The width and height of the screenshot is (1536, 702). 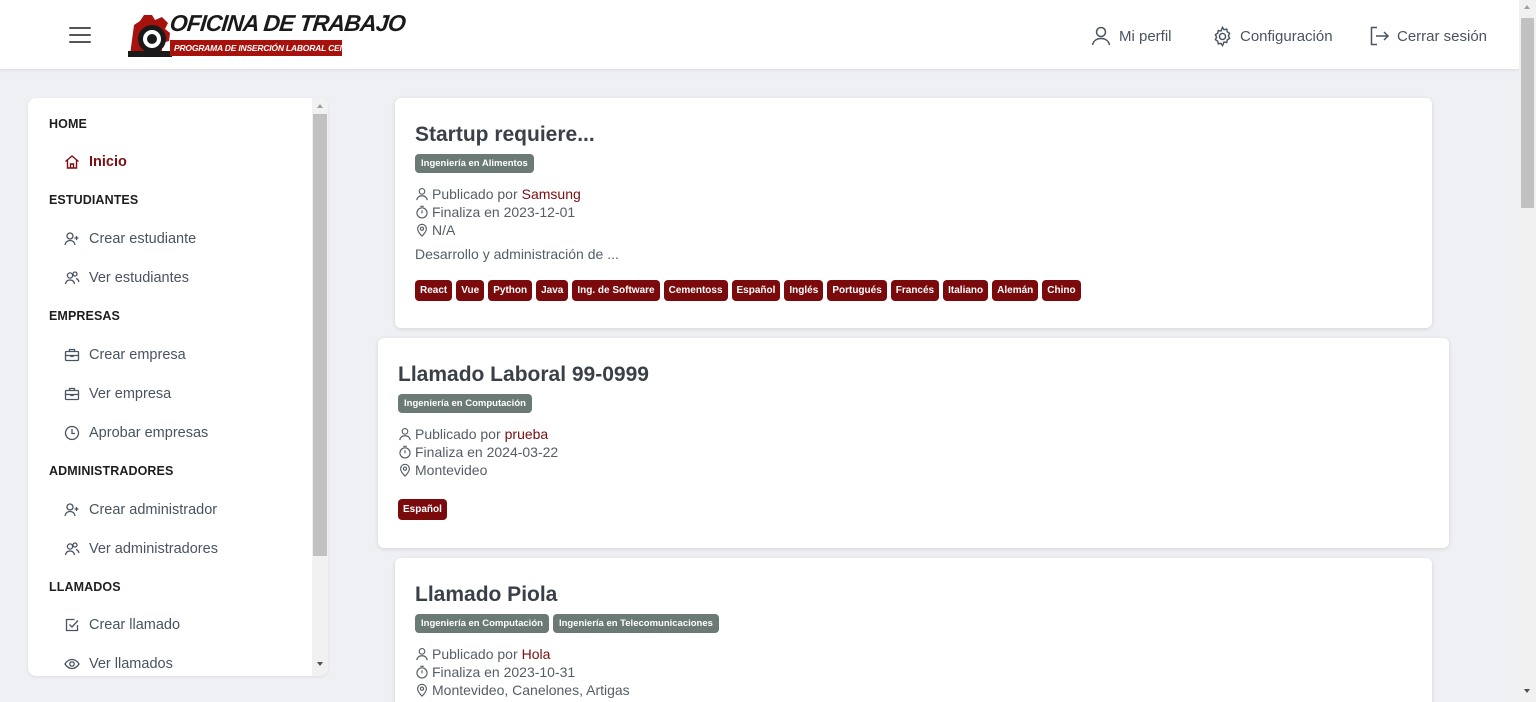 I want to click on publisher-link: Samsung, so click(x=551, y=194).